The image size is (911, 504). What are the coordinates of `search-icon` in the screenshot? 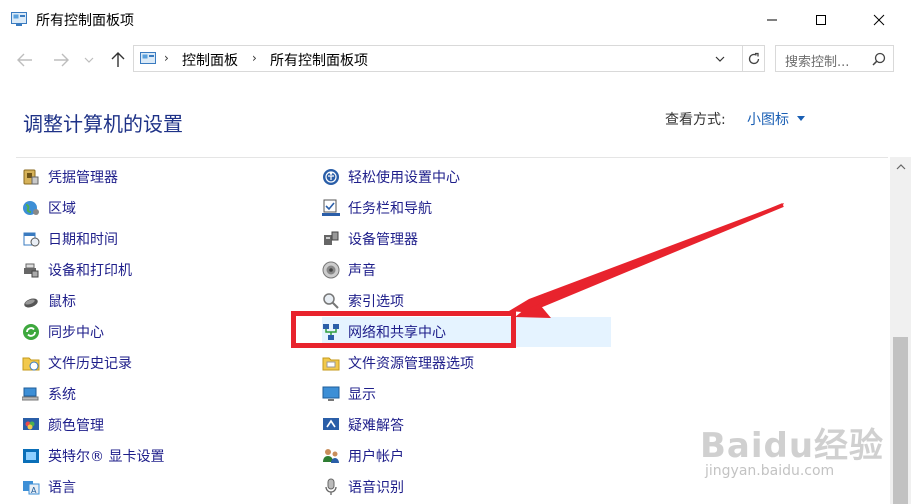 It's located at (879, 59).